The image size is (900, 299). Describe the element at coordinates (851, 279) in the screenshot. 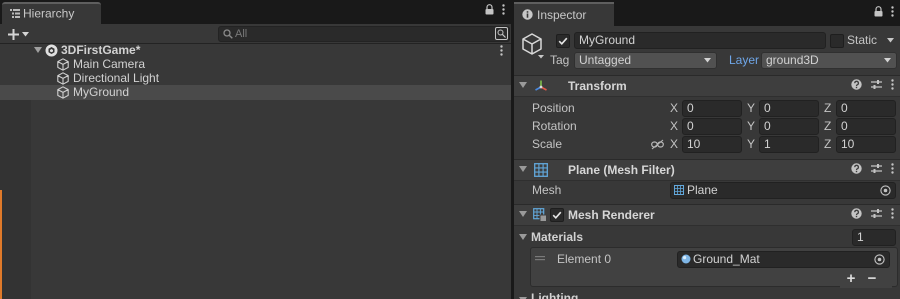

I see `add-material-button: +` at that location.